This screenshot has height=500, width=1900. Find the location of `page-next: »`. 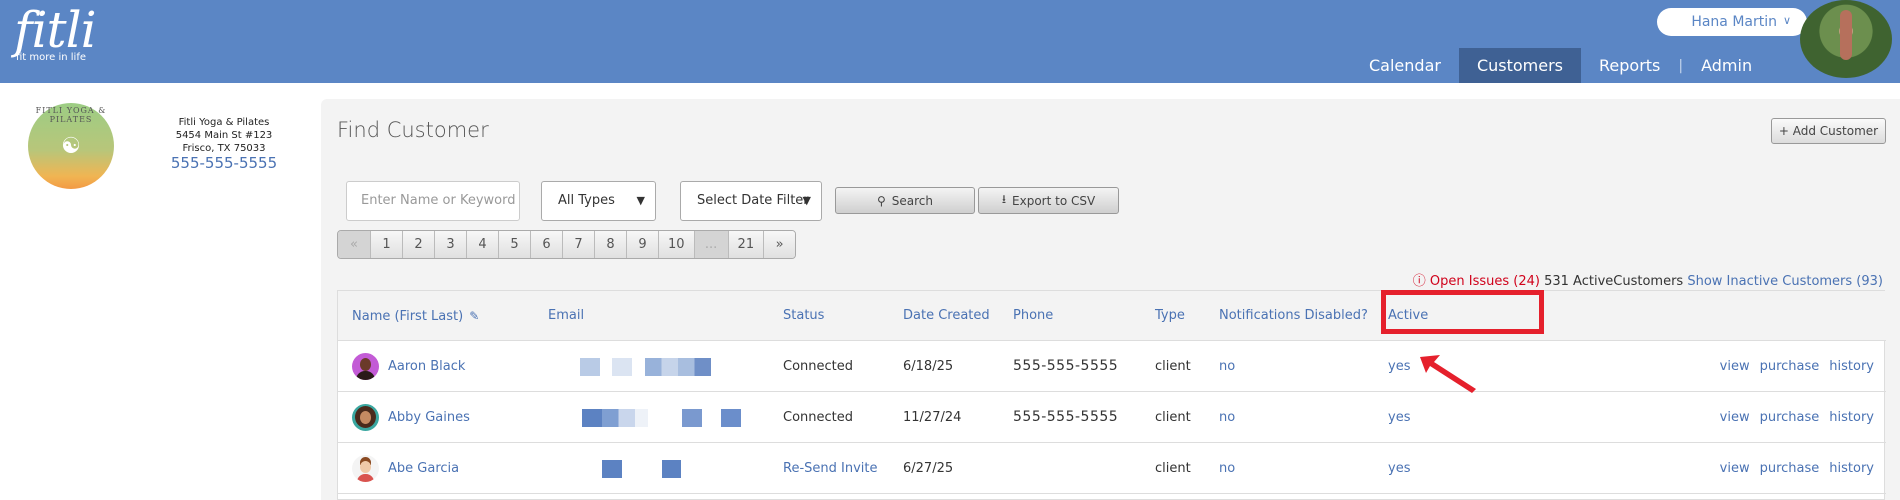

page-next: » is located at coordinates (779, 244).